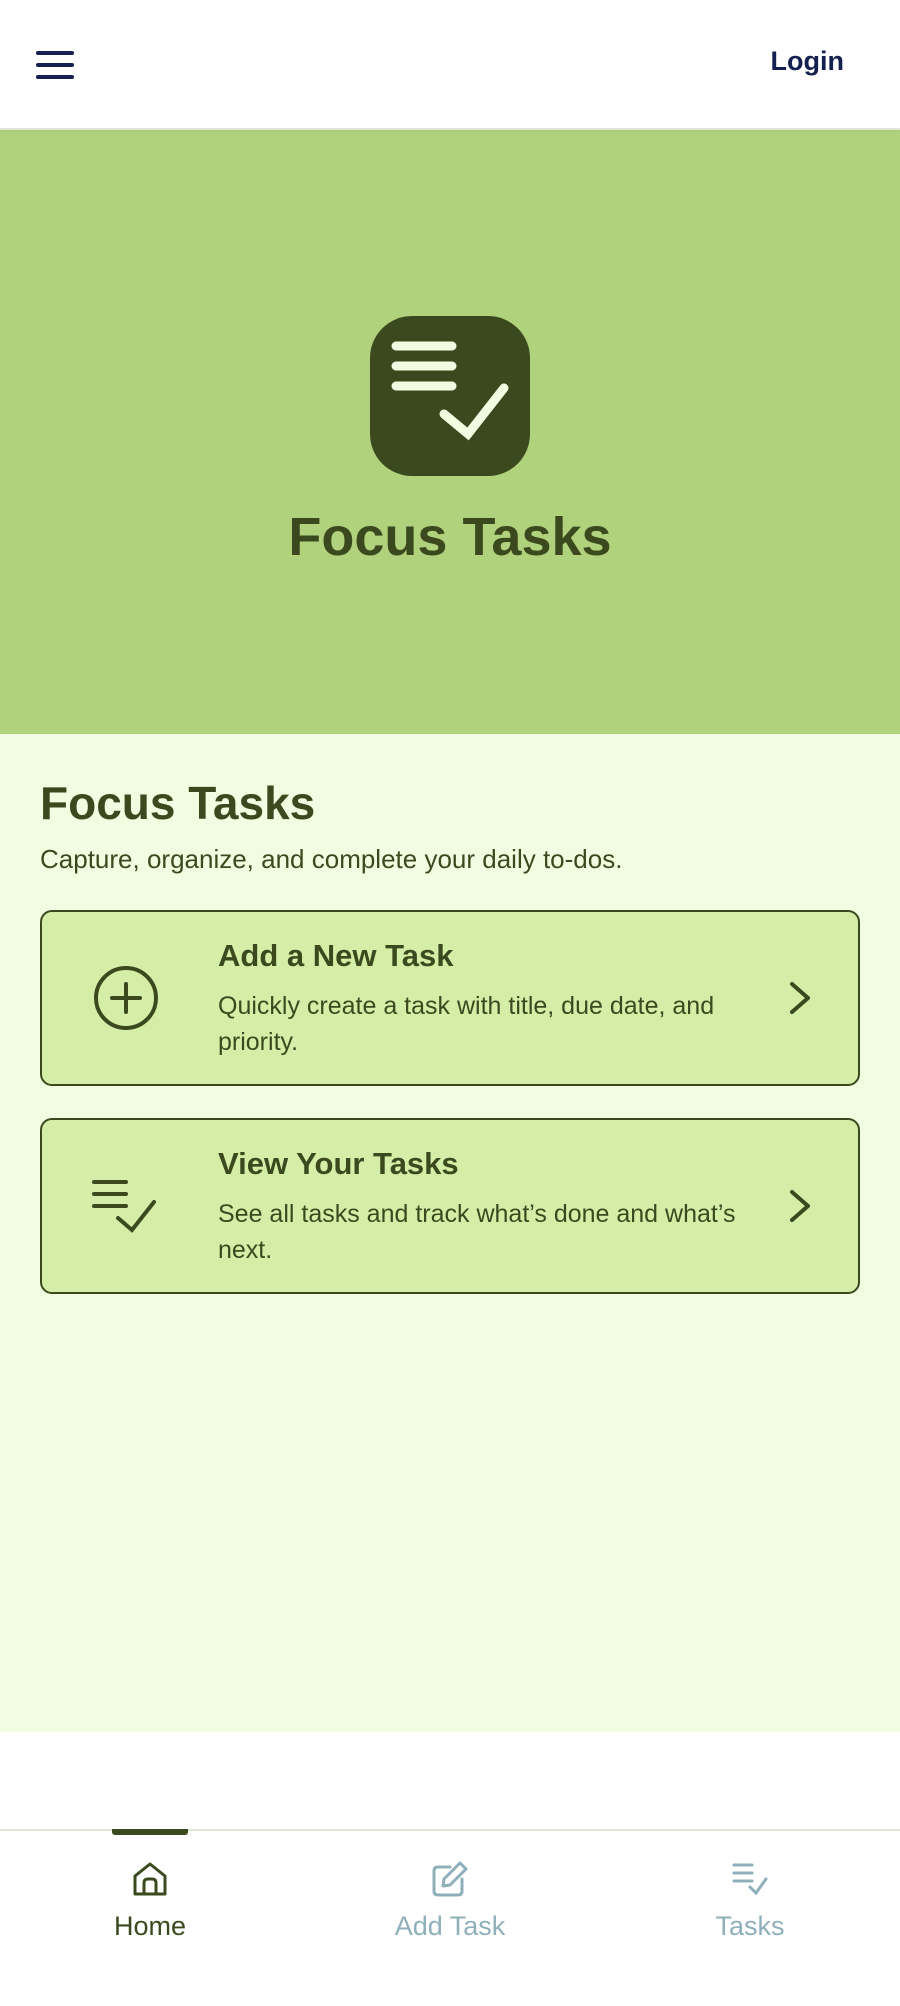 The image size is (900, 2006). I want to click on plus-circle-icon, so click(126, 998).